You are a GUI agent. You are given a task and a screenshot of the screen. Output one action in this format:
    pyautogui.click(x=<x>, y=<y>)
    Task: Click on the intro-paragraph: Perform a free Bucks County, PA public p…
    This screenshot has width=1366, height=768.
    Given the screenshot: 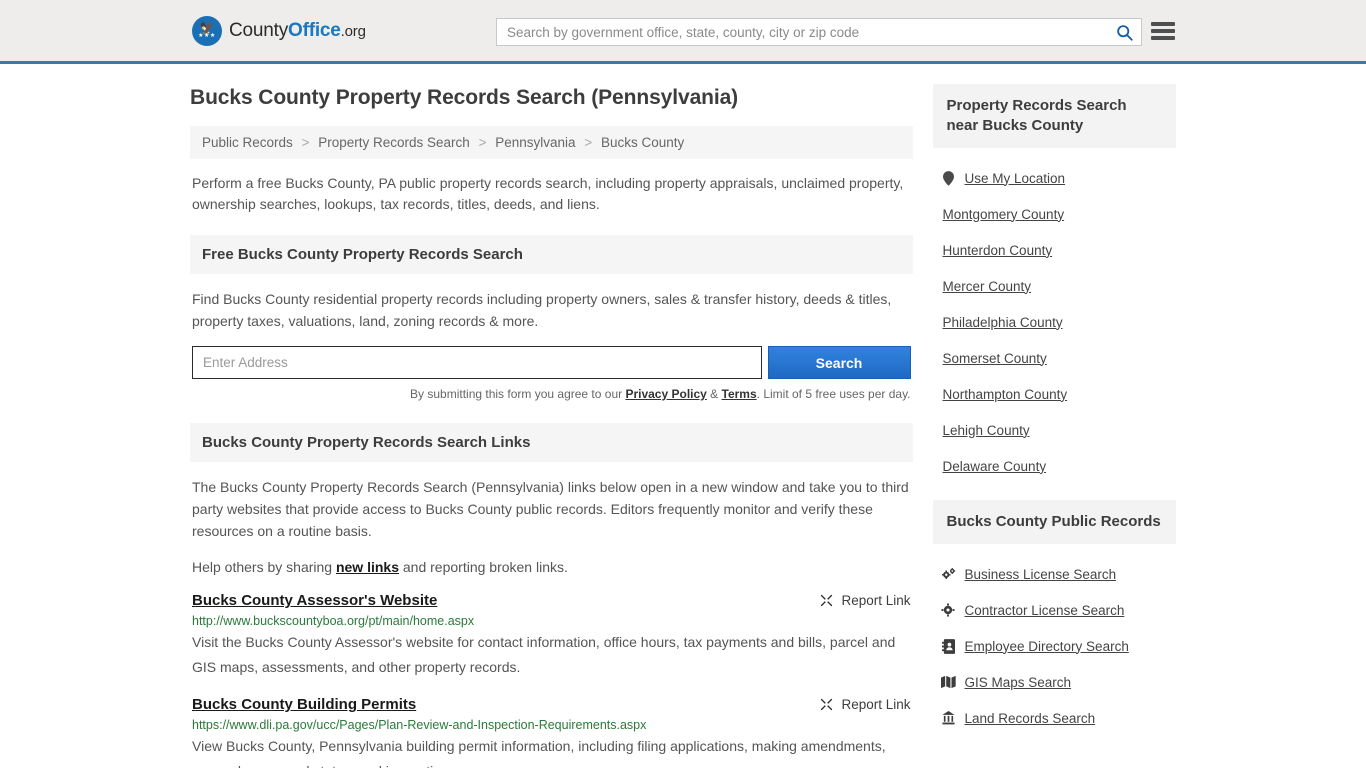 What is the action you would take?
    pyautogui.click(x=548, y=193)
    